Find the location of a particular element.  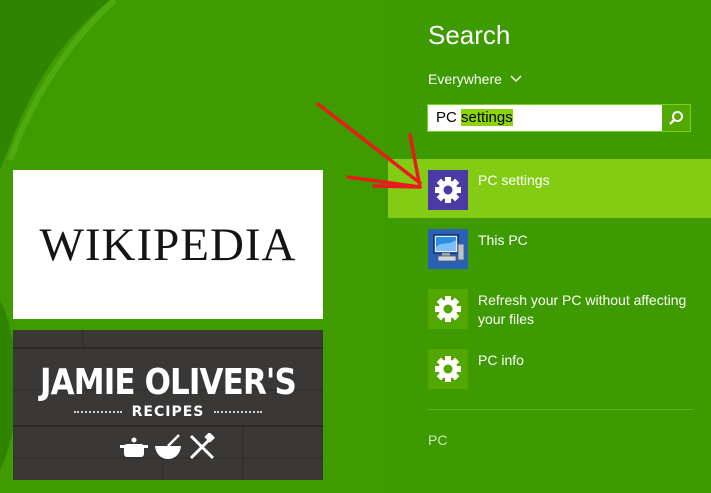

recipes-subtitle-row: RECIPES is located at coordinates (168, 412).